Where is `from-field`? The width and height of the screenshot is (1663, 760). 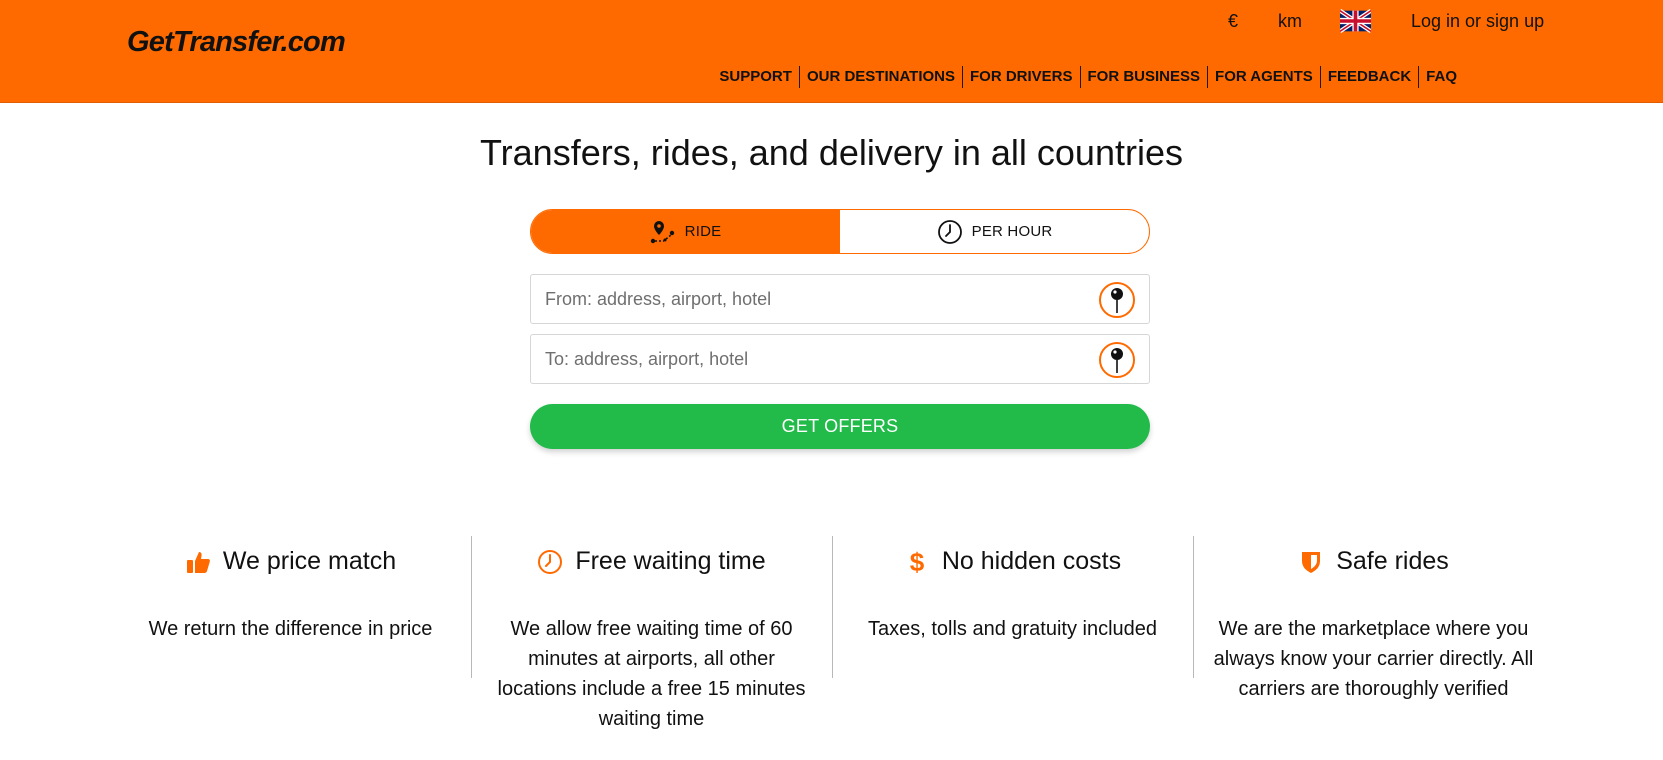 from-field is located at coordinates (840, 299).